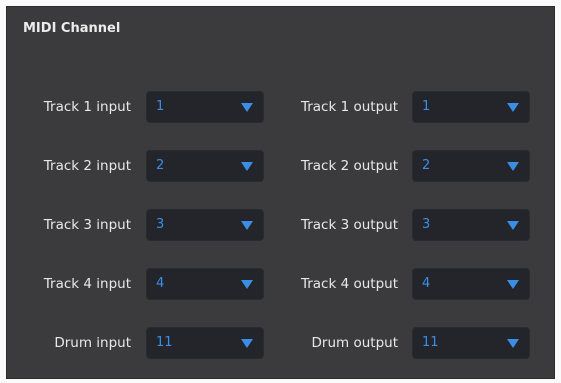 The height and width of the screenshot is (383, 561). Describe the element at coordinates (426, 165) in the screenshot. I see `track-2-output-value: 2` at that location.